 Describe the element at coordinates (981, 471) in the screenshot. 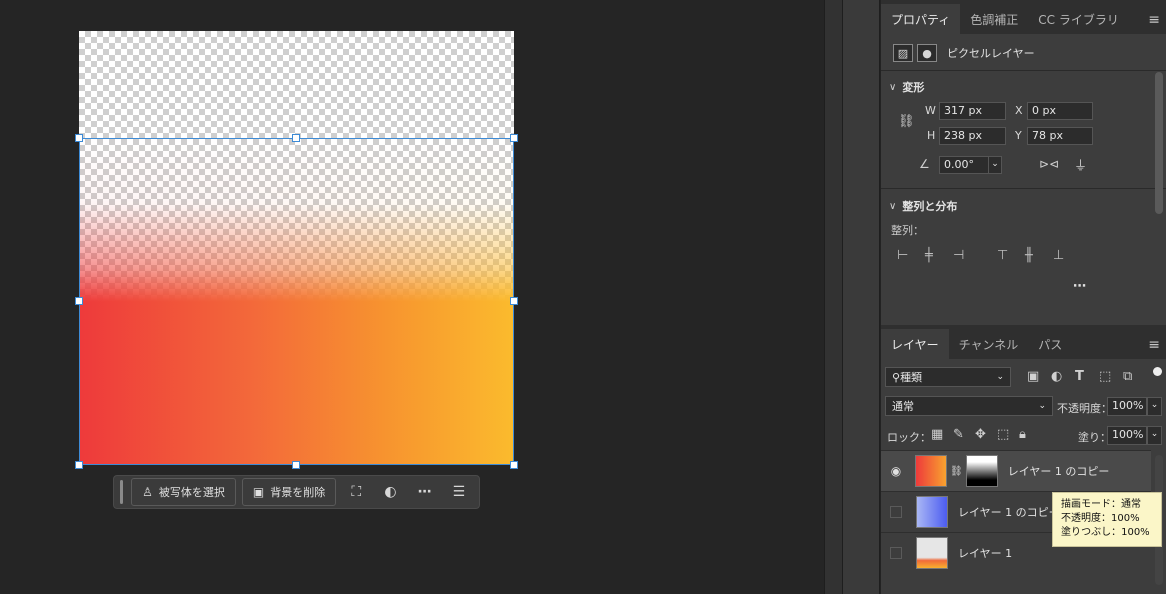

I see `layer-mask-thumbnail` at that location.